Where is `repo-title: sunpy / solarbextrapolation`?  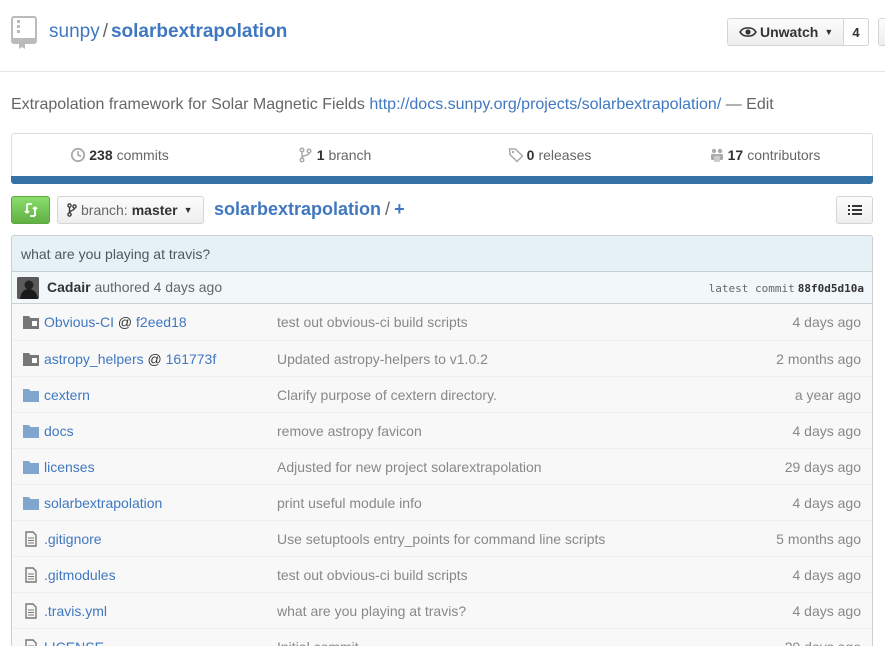
repo-title: sunpy / solarbextrapolation is located at coordinates (168, 32).